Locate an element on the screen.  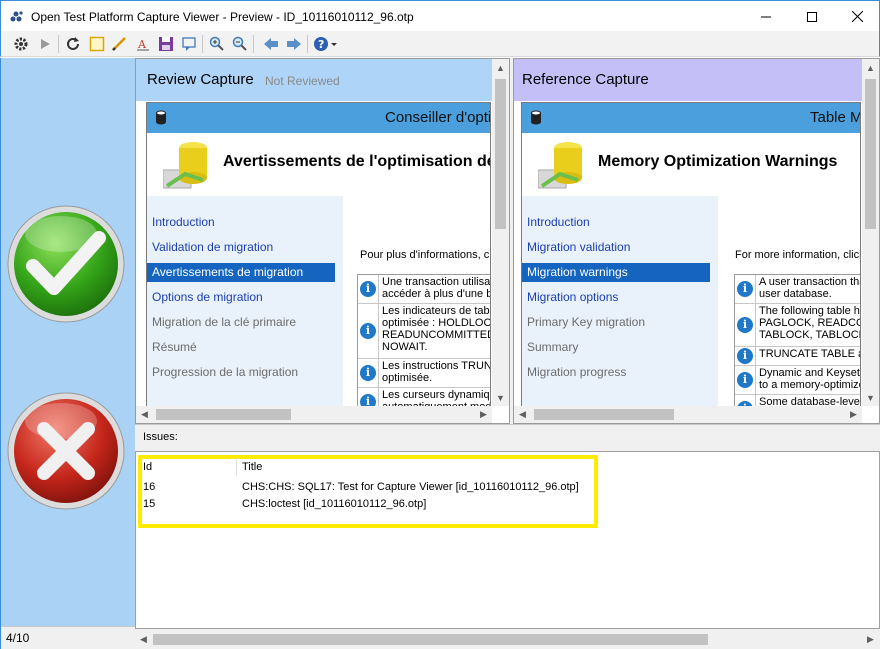
close-button is located at coordinates (857, 16).